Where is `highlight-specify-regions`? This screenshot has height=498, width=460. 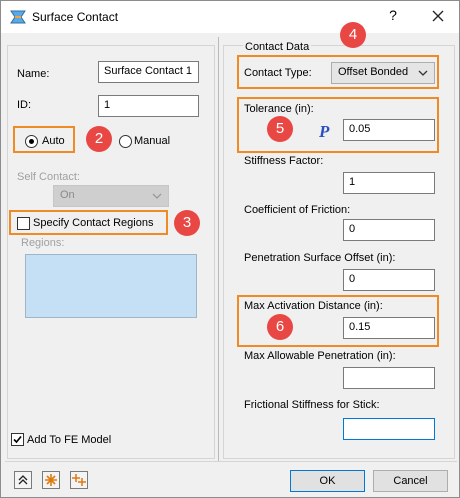 highlight-specify-regions is located at coordinates (88, 222).